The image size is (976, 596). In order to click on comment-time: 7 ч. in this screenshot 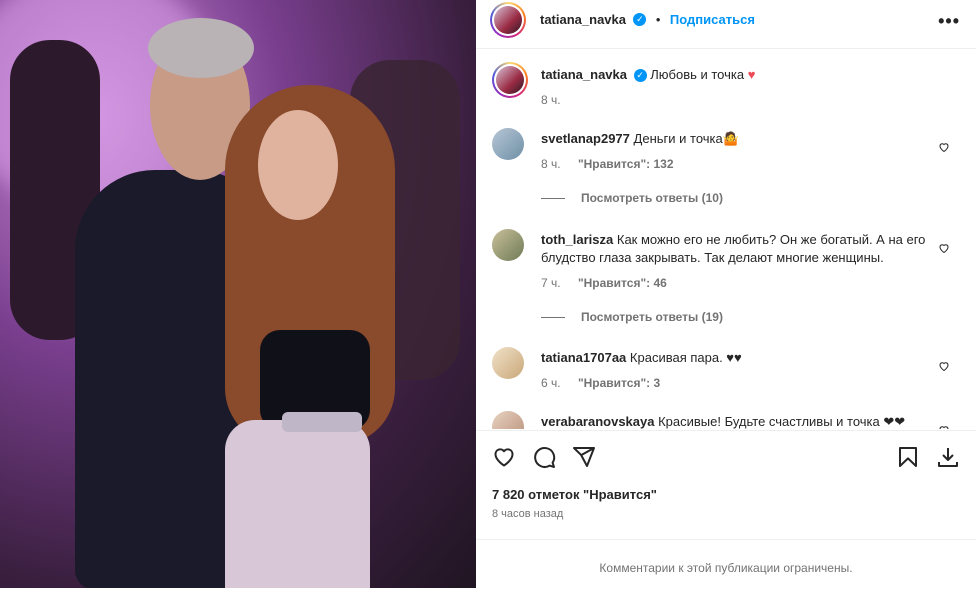, I will do `click(551, 283)`.